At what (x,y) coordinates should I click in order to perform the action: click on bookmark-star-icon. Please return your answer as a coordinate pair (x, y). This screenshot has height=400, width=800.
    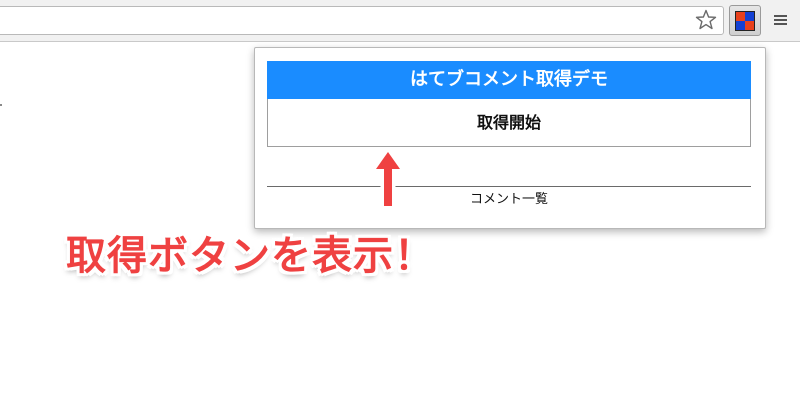
    Looking at the image, I should click on (706, 20).